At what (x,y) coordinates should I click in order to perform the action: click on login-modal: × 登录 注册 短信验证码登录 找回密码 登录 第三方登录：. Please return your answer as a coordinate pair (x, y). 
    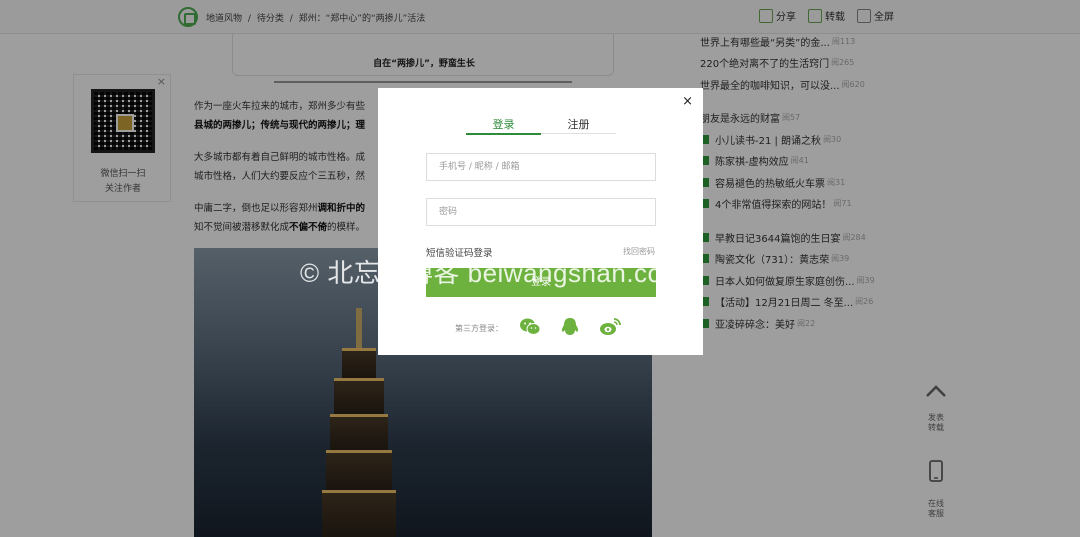
    Looking at the image, I should click on (540, 221).